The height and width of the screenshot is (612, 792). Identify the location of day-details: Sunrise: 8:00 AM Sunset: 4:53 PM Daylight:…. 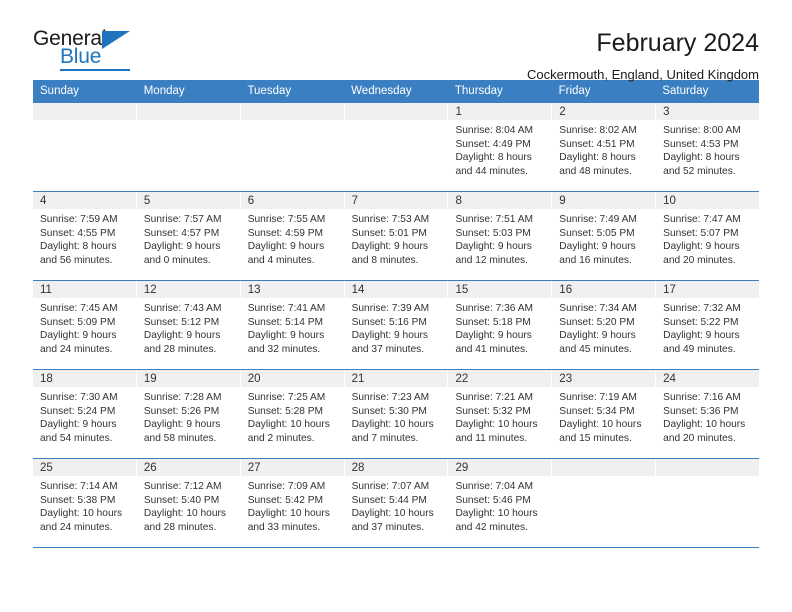
(707, 149).